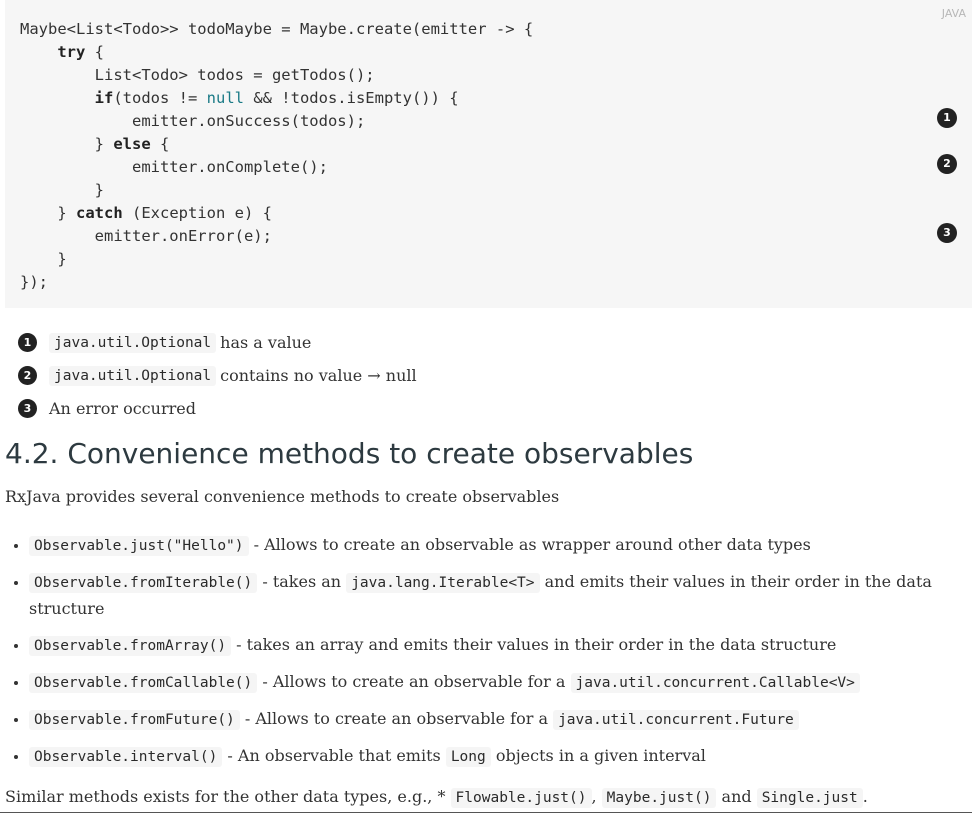  What do you see at coordinates (715, 683) in the screenshot?
I see `inline-code: java.util.concurrent.Callable<V>` at bounding box center [715, 683].